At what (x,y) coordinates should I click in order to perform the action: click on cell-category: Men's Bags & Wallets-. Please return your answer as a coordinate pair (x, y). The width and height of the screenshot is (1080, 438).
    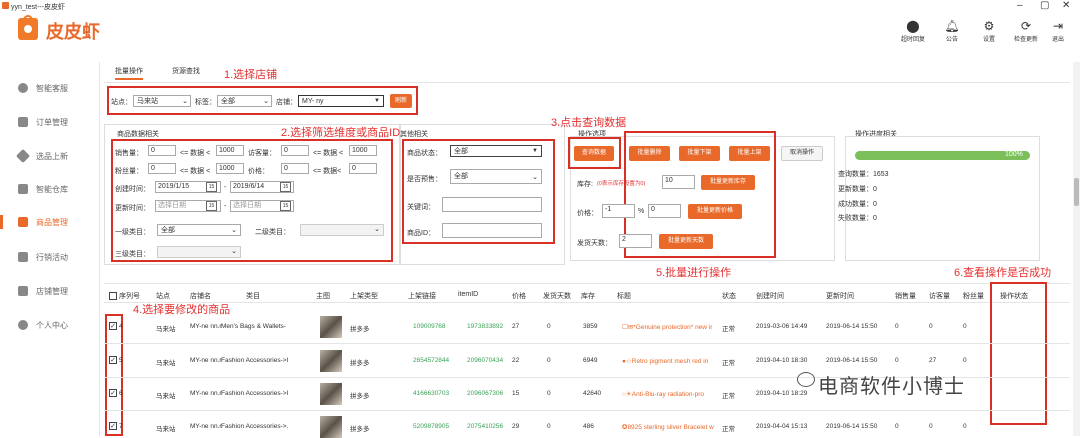
    Looking at the image, I should click on (253, 326).